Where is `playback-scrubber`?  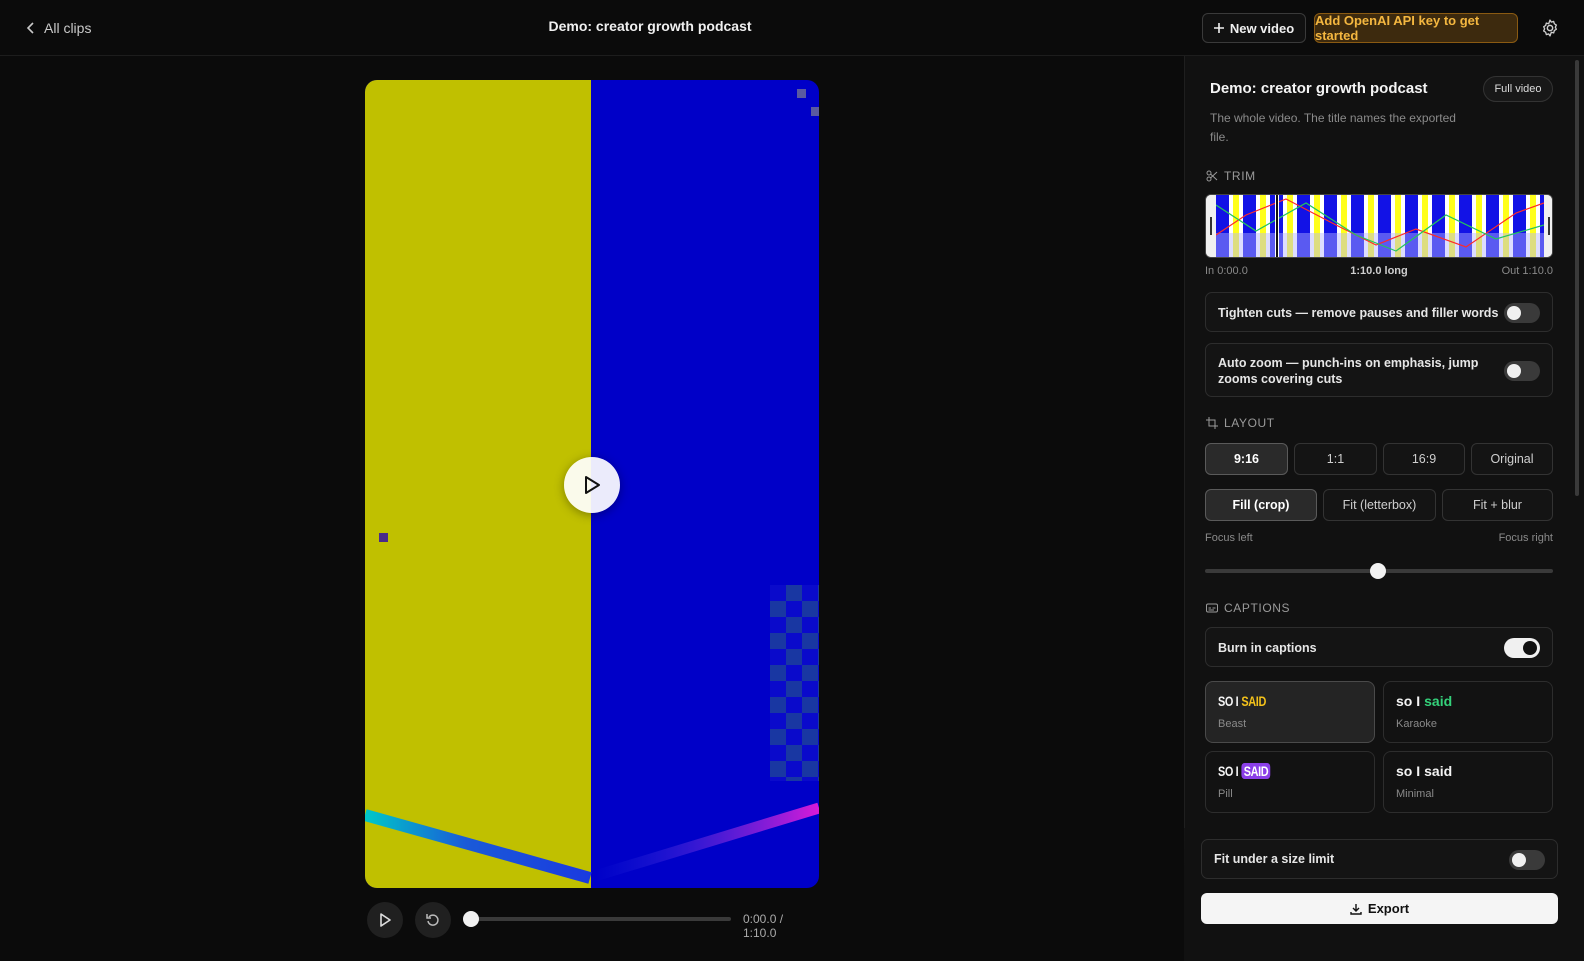 playback-scrubber is located at coordinates (601, 919).